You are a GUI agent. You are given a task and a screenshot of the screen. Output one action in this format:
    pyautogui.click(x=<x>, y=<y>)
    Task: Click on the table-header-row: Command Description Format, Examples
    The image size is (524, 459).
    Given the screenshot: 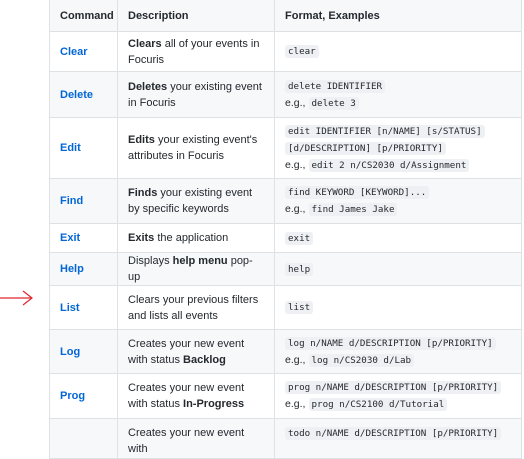 What is the action you would take?
    pyautogui.click(x=285, y=16)
    